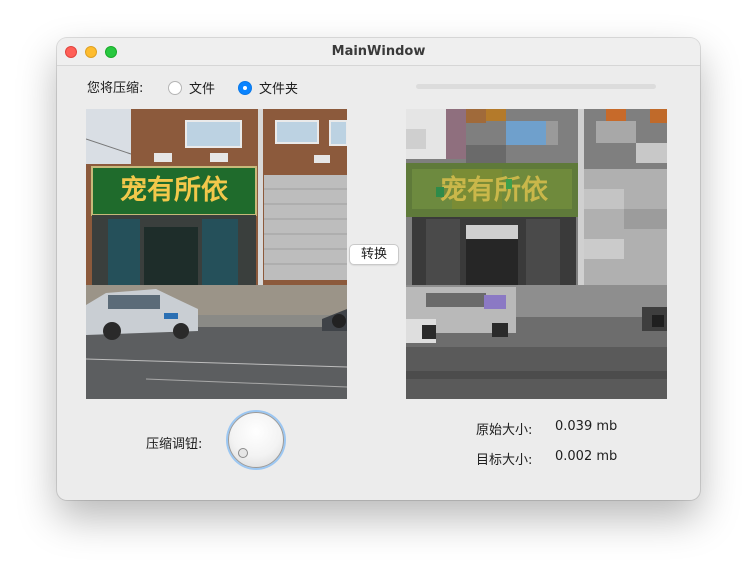 The height and width of the screenshot is (575, 756). Describe the element at coordinates (374, 254) in the screenshot. I see `convert-button: 转换` at that location.